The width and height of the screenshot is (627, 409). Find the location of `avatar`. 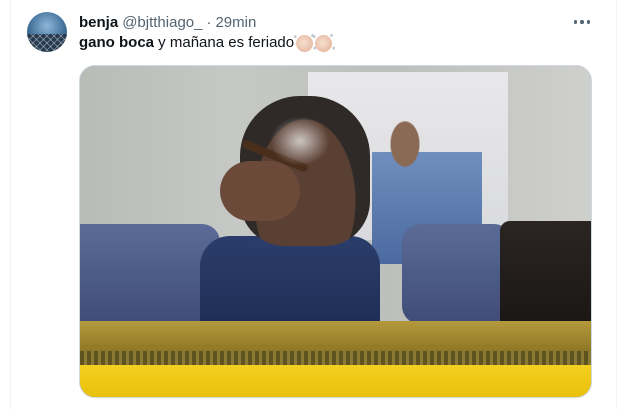

avatar is located at coordinates (47, 32).